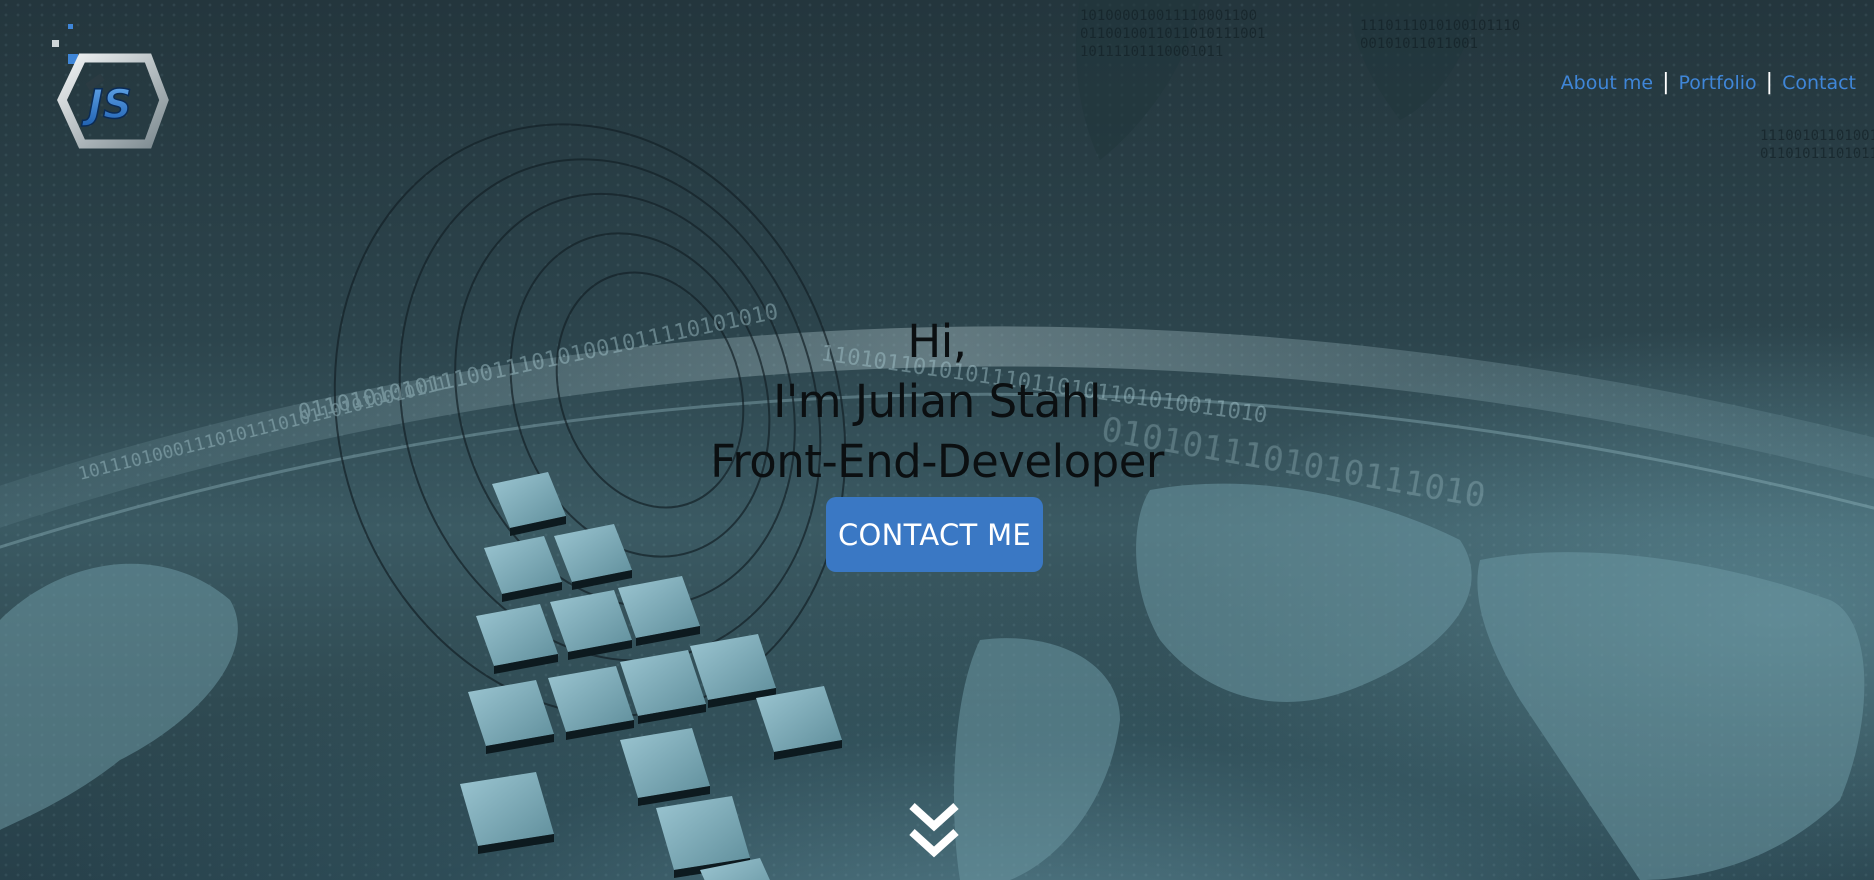 Image resolution: width=1874 pixels, height=880 pixels. What do you see at coordinates (1607, 83) in the screenshot?
I see `nav-link-about-me: About me` at bounding box center [1607, 83].